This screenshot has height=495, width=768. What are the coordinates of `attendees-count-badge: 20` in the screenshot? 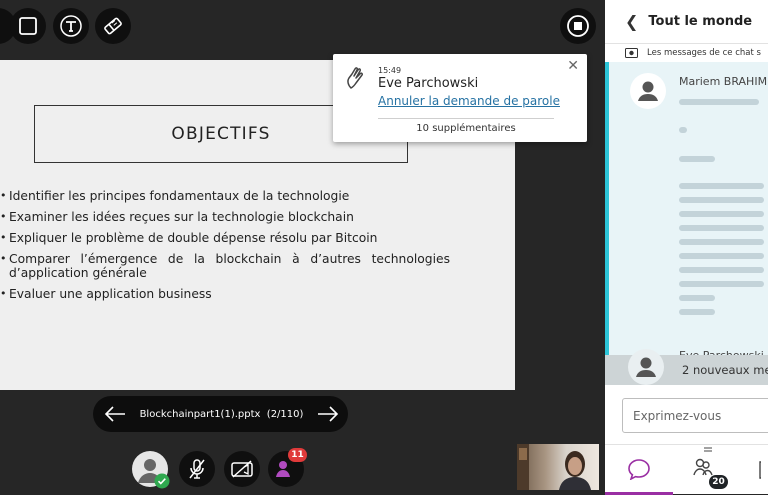 It's located at (718, 482).